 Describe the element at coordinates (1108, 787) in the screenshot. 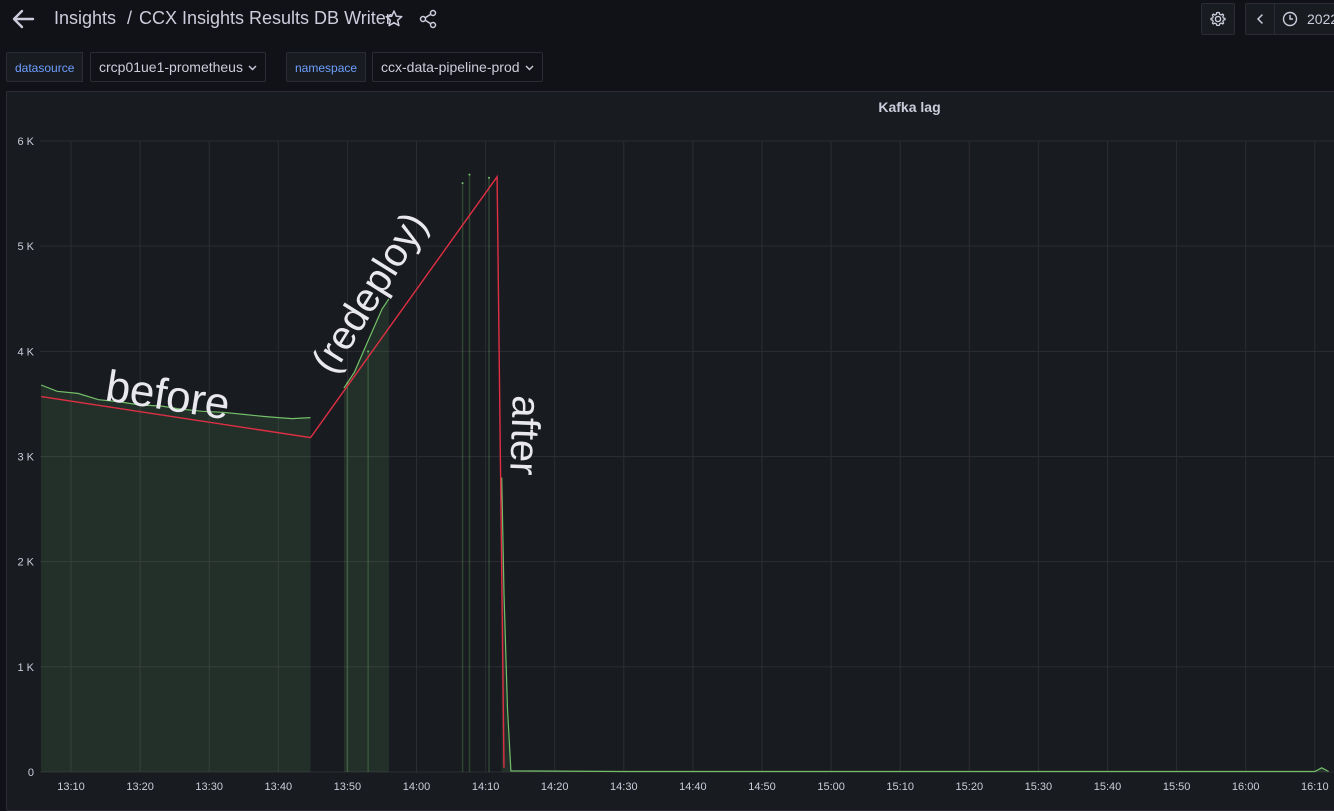

I see `x-tick-label: 15:40` at that location.